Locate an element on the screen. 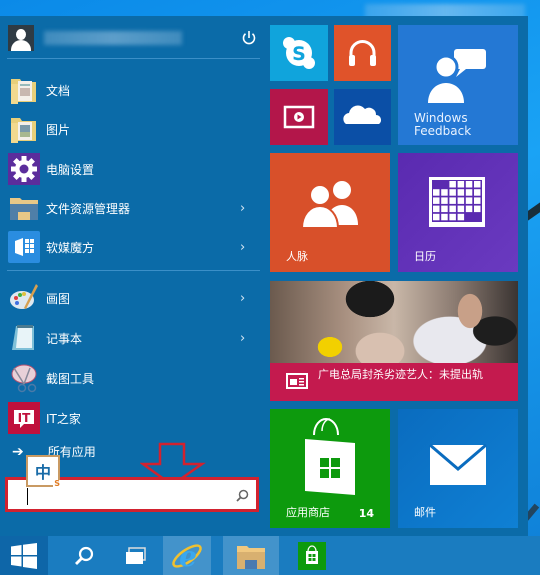  taskbar-search-button is located at coordinates (84, 555).